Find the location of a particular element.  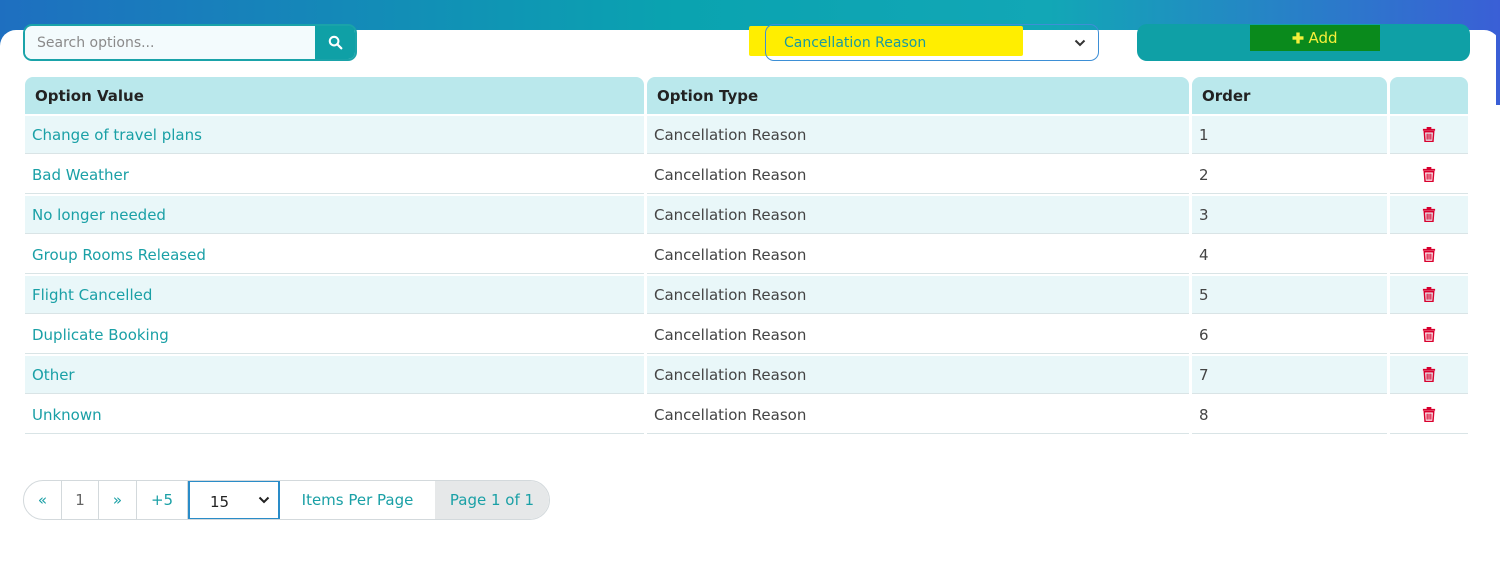

table-row: Unknown Cancellation Reason 8 is located at coordinates (746, 414).